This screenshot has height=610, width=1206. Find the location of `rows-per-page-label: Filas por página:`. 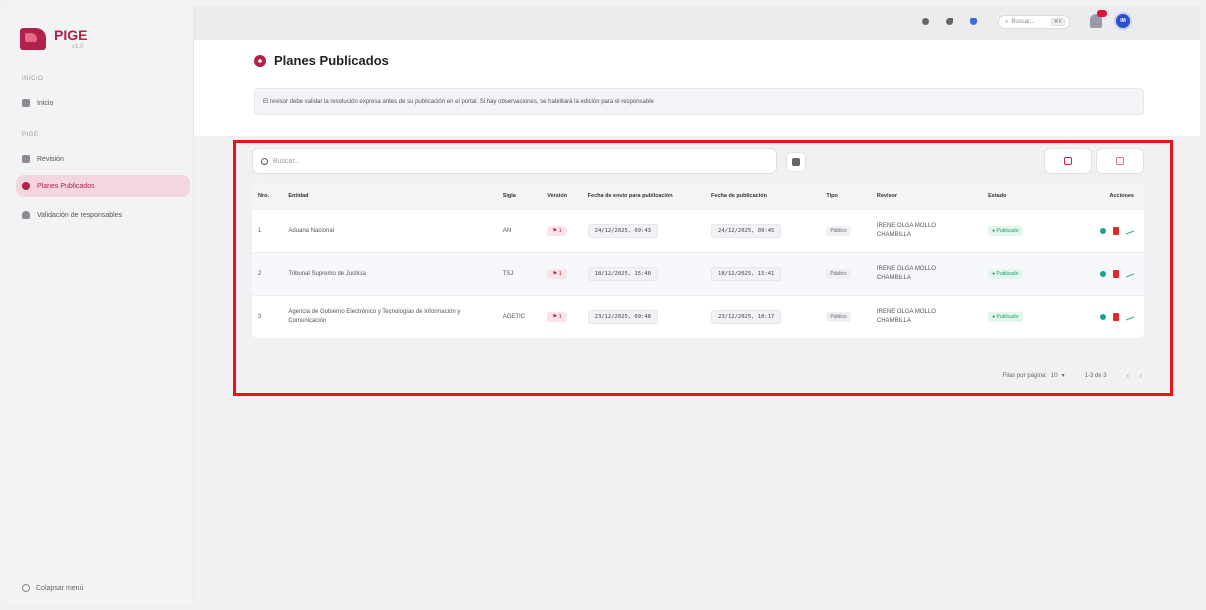

rows-per-page-label: Filas por página: is located at coordinates (1024, 375).